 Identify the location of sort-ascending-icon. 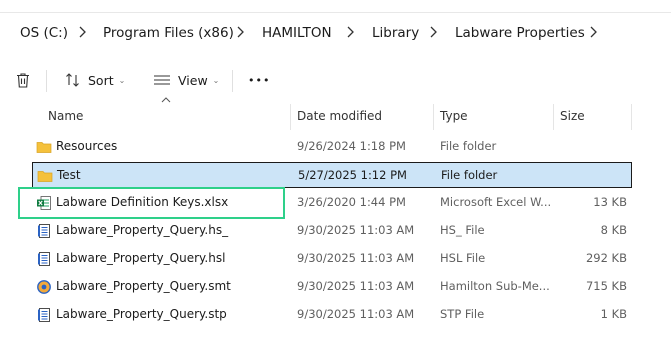
(166, 100).